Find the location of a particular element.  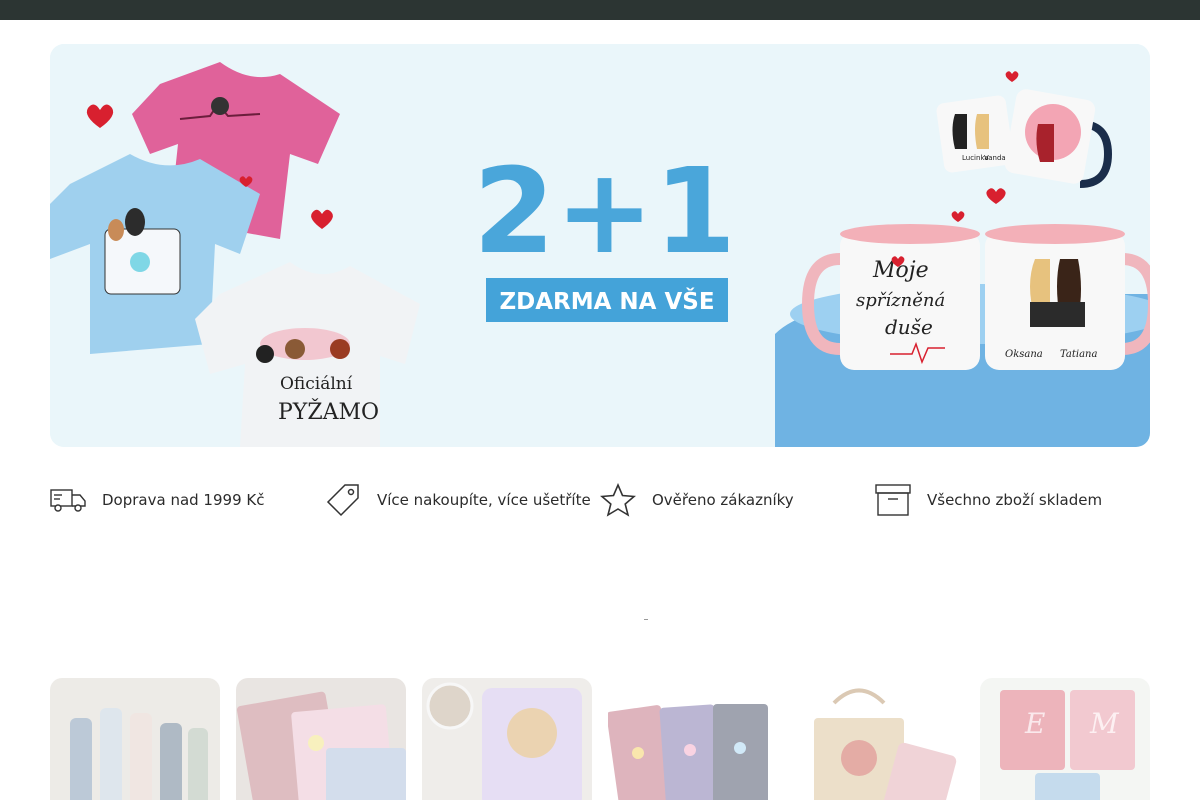

category-card-notebooks is located at coordinates (321, 739).